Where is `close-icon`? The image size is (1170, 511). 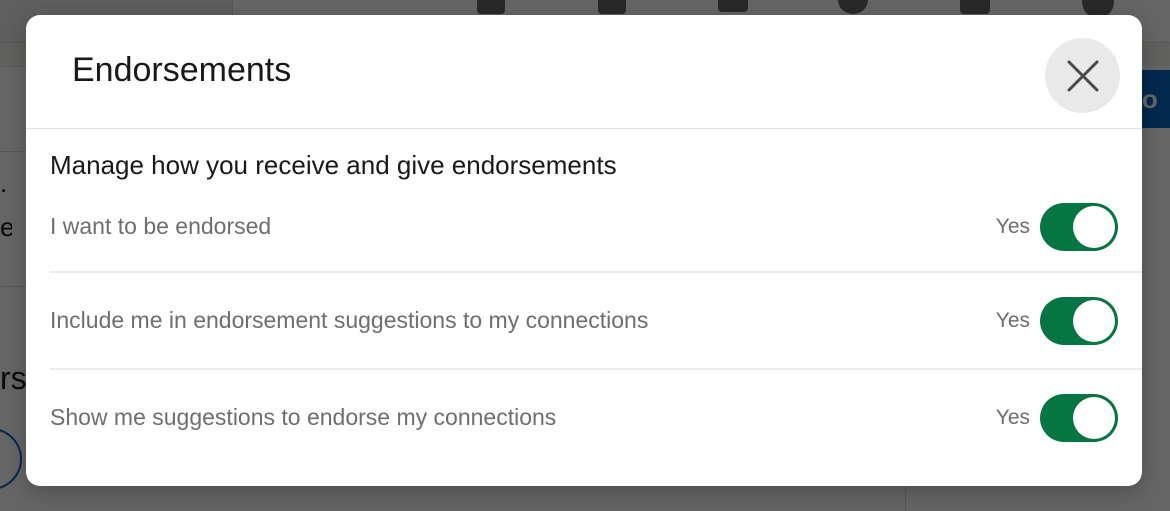 close-icon is located at coordinates (1082, 75).